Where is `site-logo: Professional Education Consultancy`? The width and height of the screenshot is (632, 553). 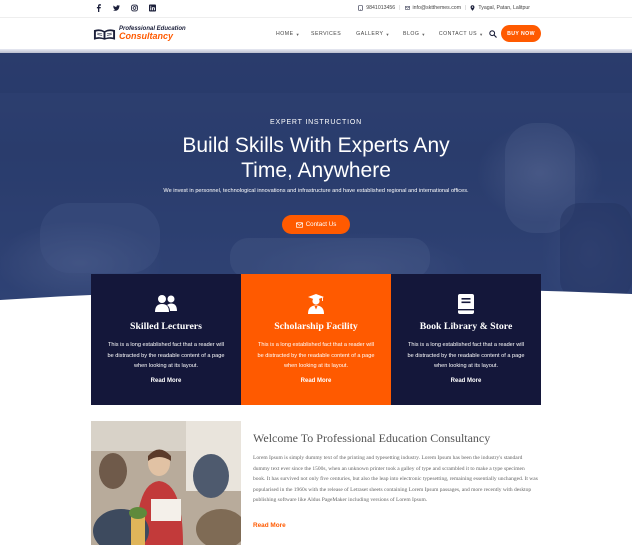 site-logo: Professional Education Consultancy is located at coordinates (139, 33).